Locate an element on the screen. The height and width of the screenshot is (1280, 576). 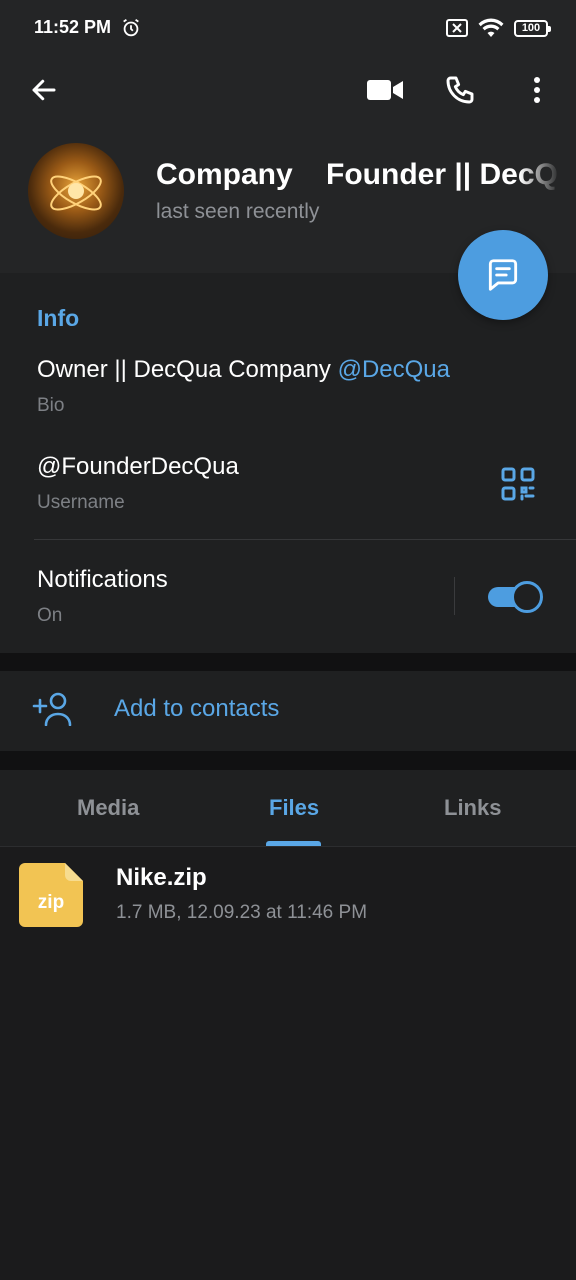
tab-links: Links is located at coordinates (472, 808).